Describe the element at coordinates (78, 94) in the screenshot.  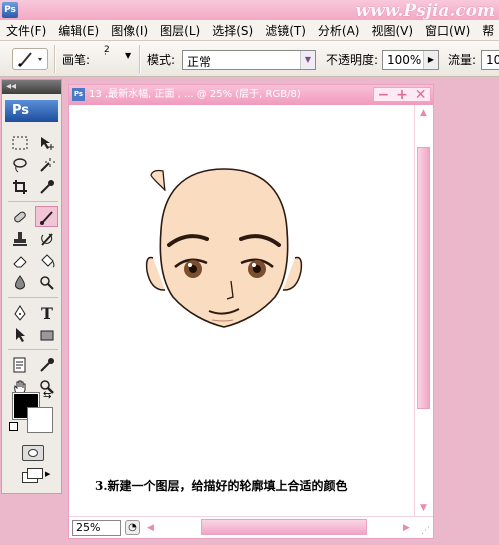
I see `document-ps-icon: Ps` at that location.